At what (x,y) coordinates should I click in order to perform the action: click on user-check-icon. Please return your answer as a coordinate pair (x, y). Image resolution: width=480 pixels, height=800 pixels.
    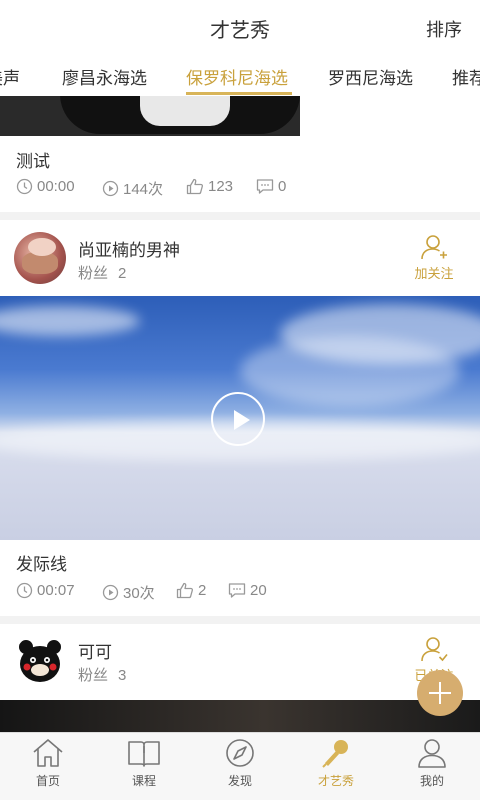
    Looking at the image, I should click on (434, 649).